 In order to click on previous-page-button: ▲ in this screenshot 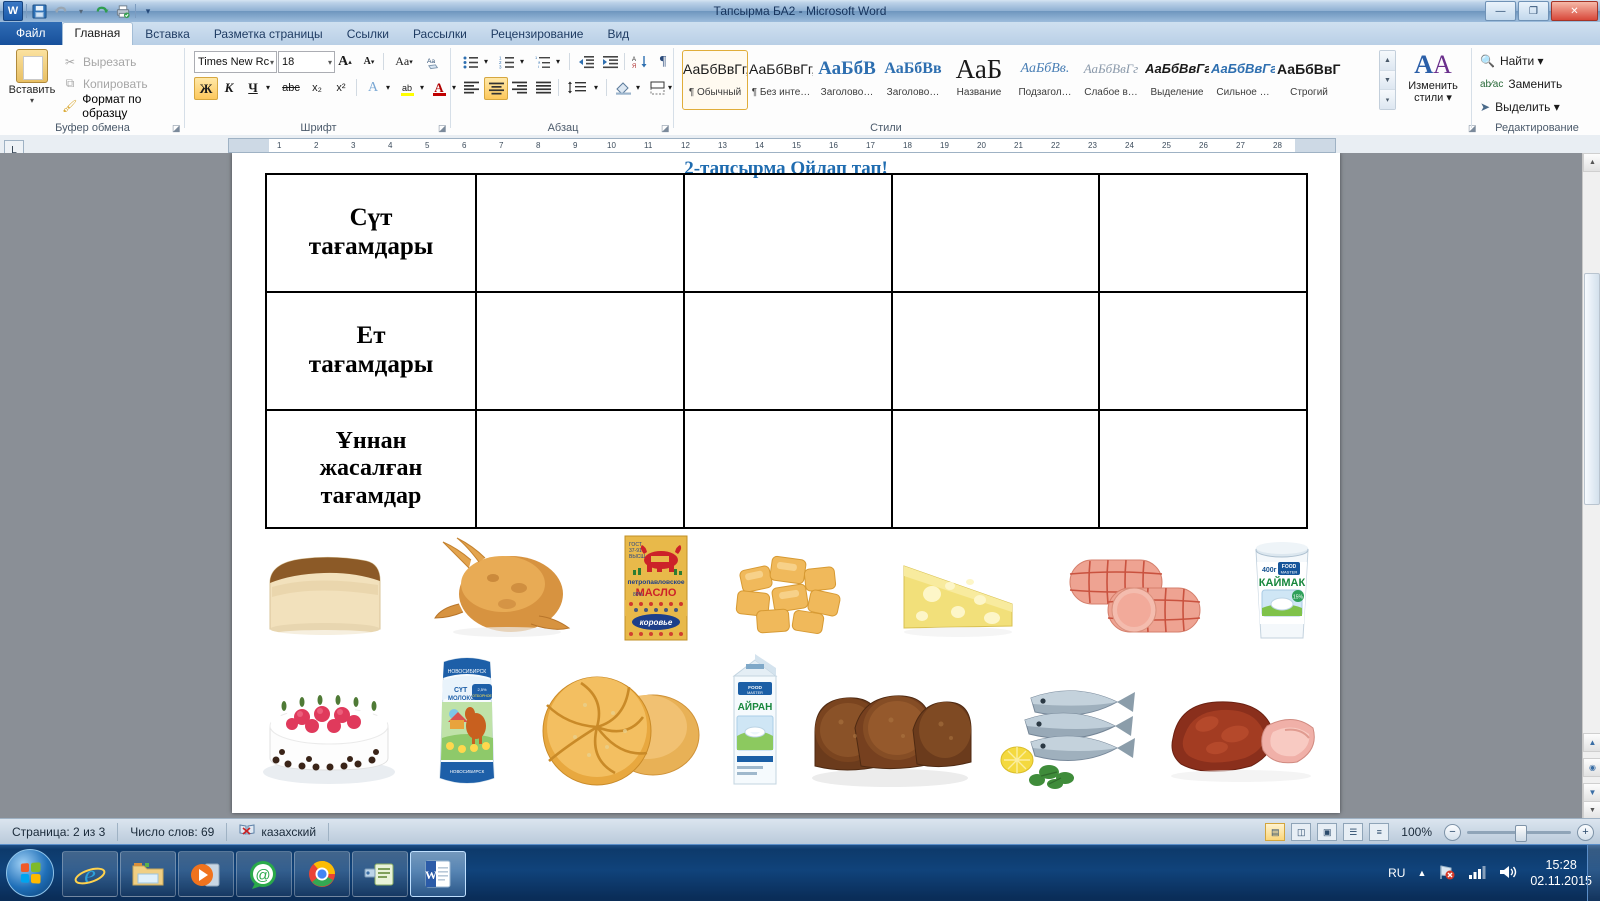, I will do `click(1591, 742)`.